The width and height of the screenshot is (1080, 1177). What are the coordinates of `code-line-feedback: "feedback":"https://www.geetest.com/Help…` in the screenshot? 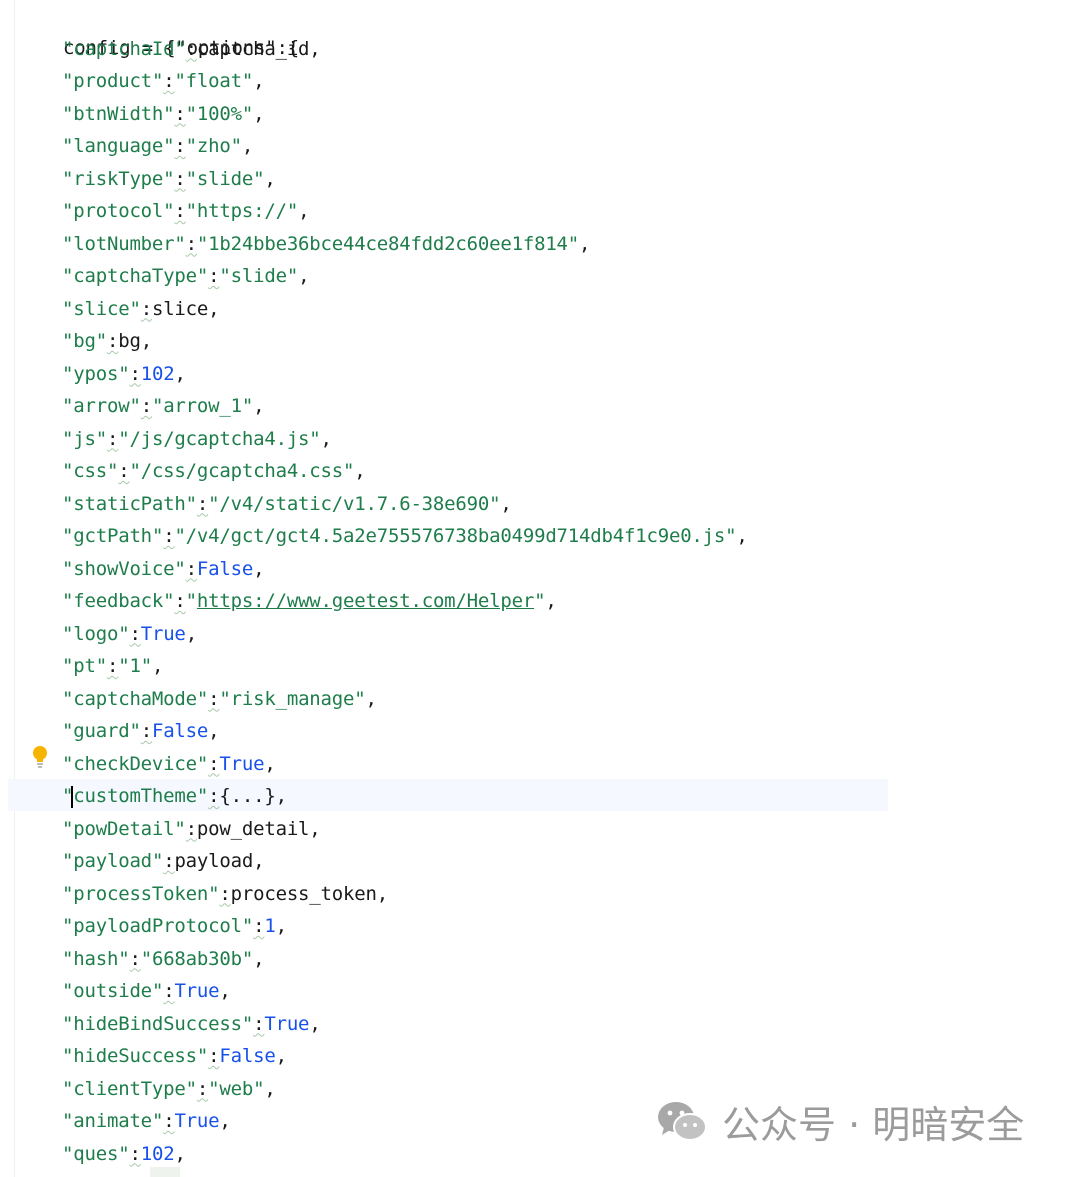 It's located at (309, 601).